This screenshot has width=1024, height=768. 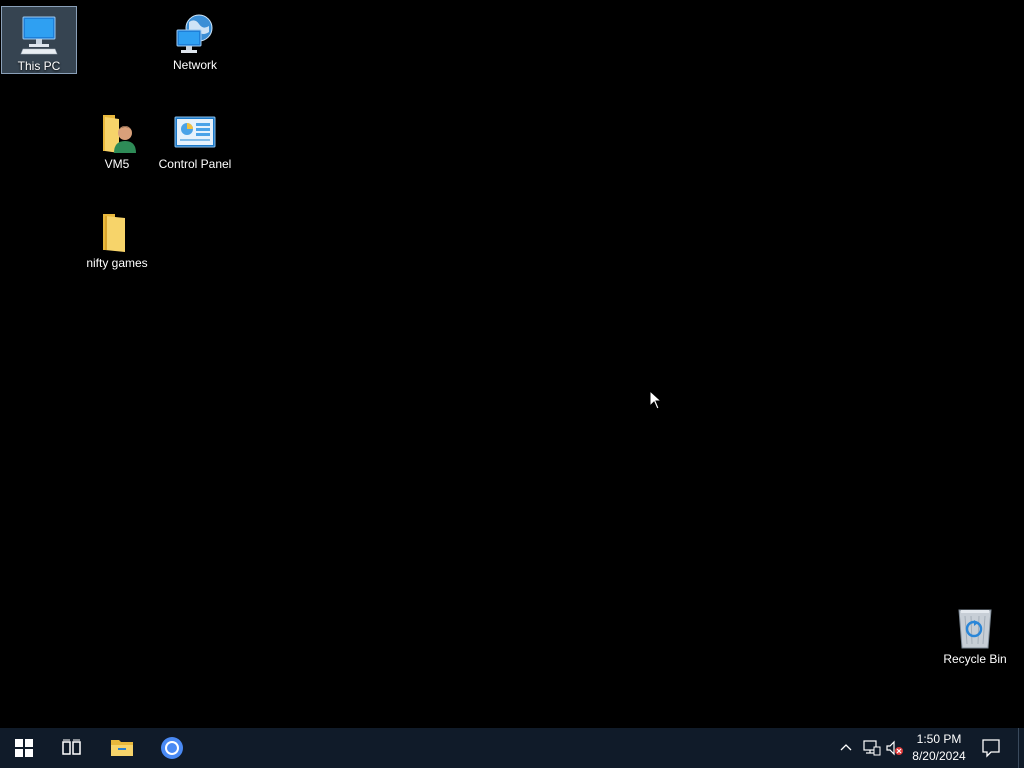 What do you see at coordinates (895, 748) in the screenshot?
I see `volume-muted-icon` at bounding box center [895, 748].